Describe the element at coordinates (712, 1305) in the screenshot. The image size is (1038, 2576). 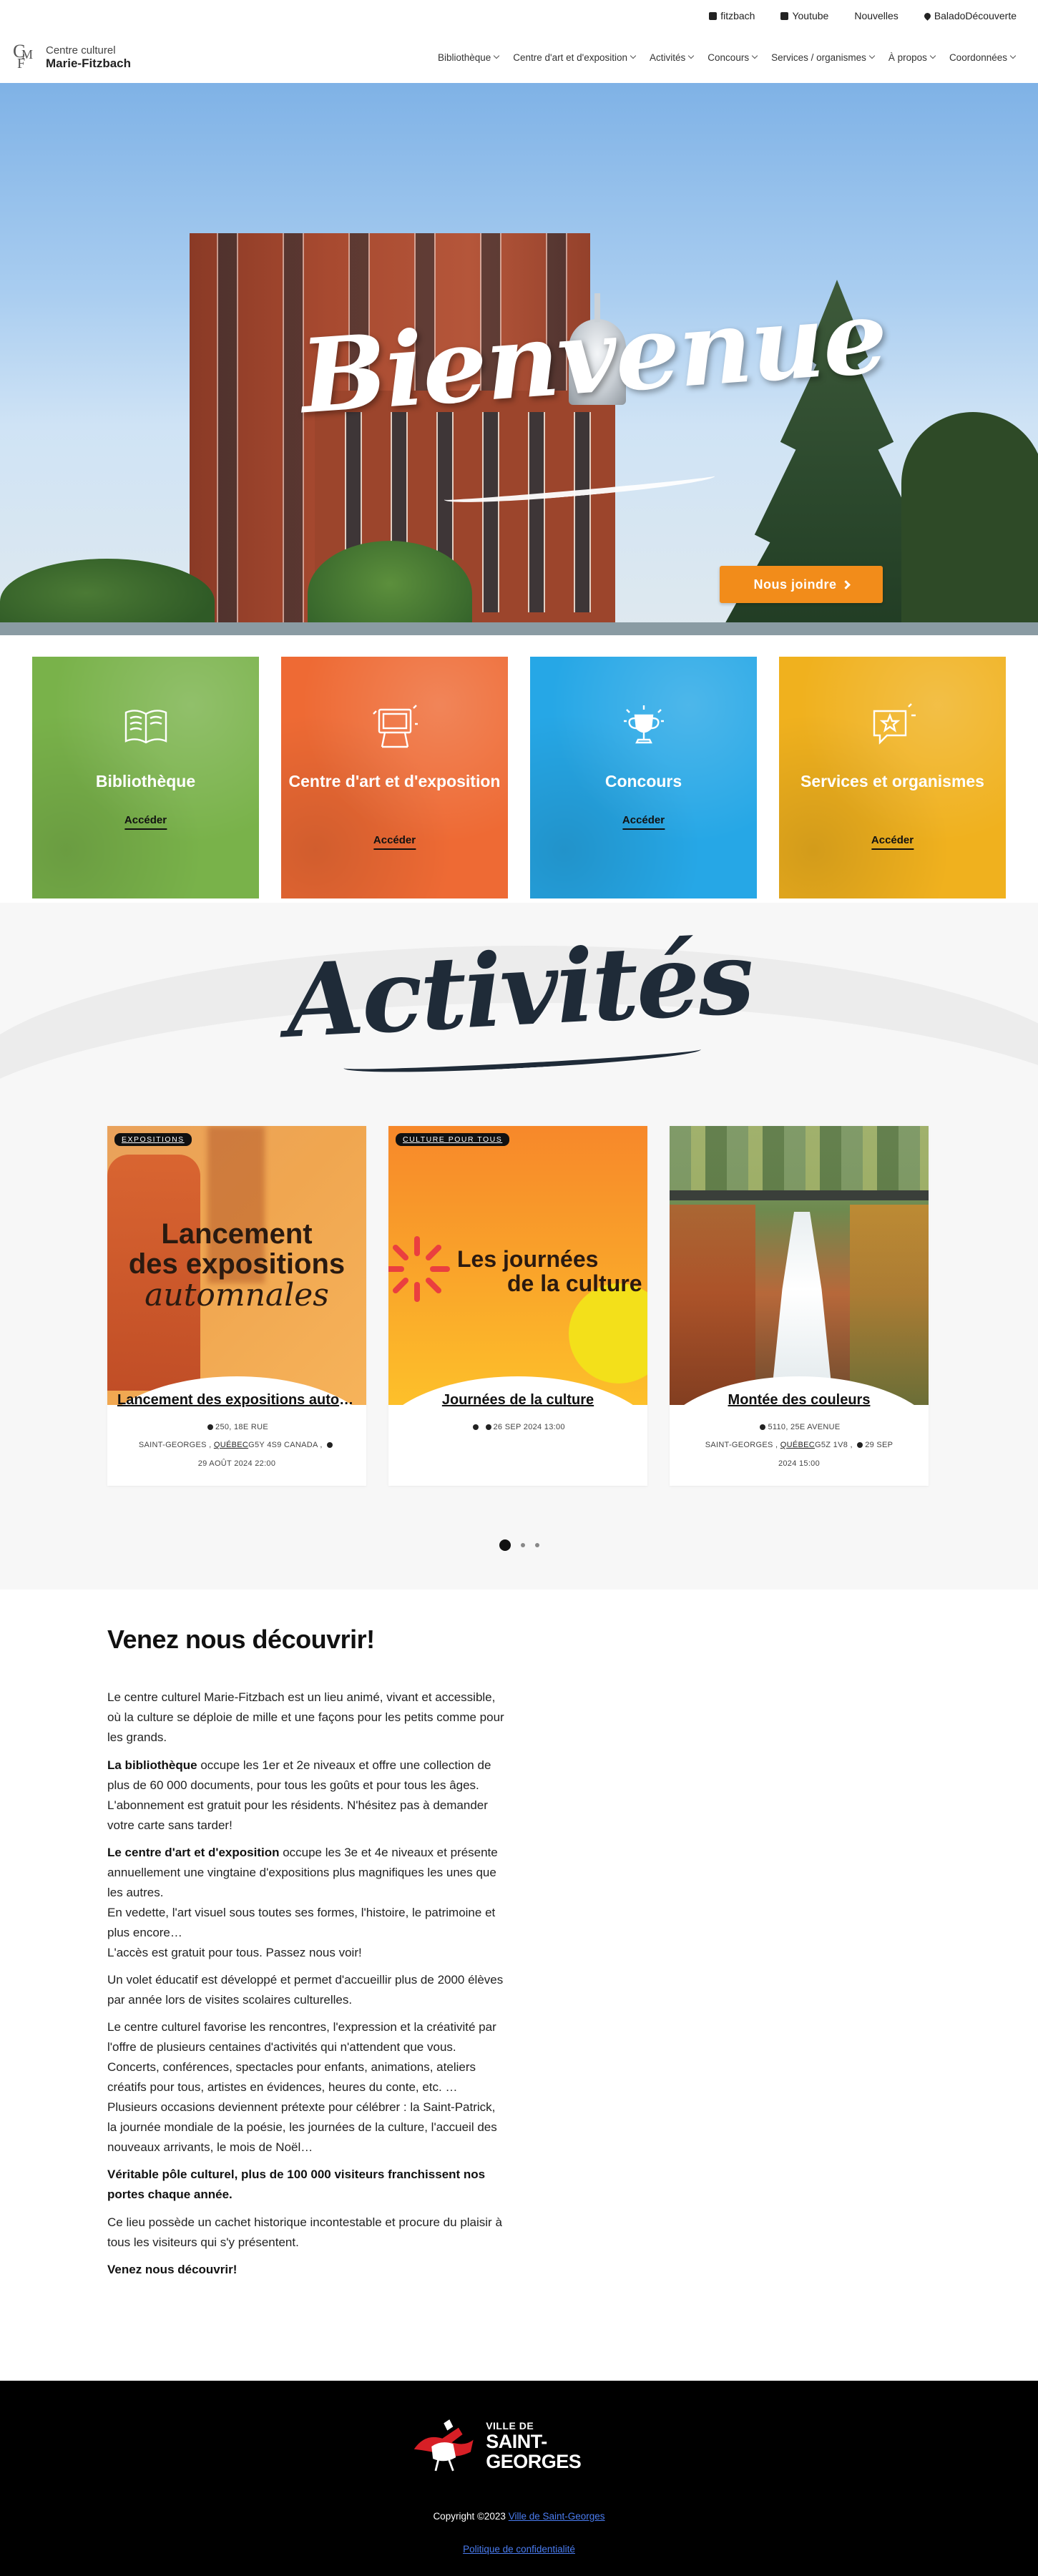
I see `autumn-trees-left` at that location.